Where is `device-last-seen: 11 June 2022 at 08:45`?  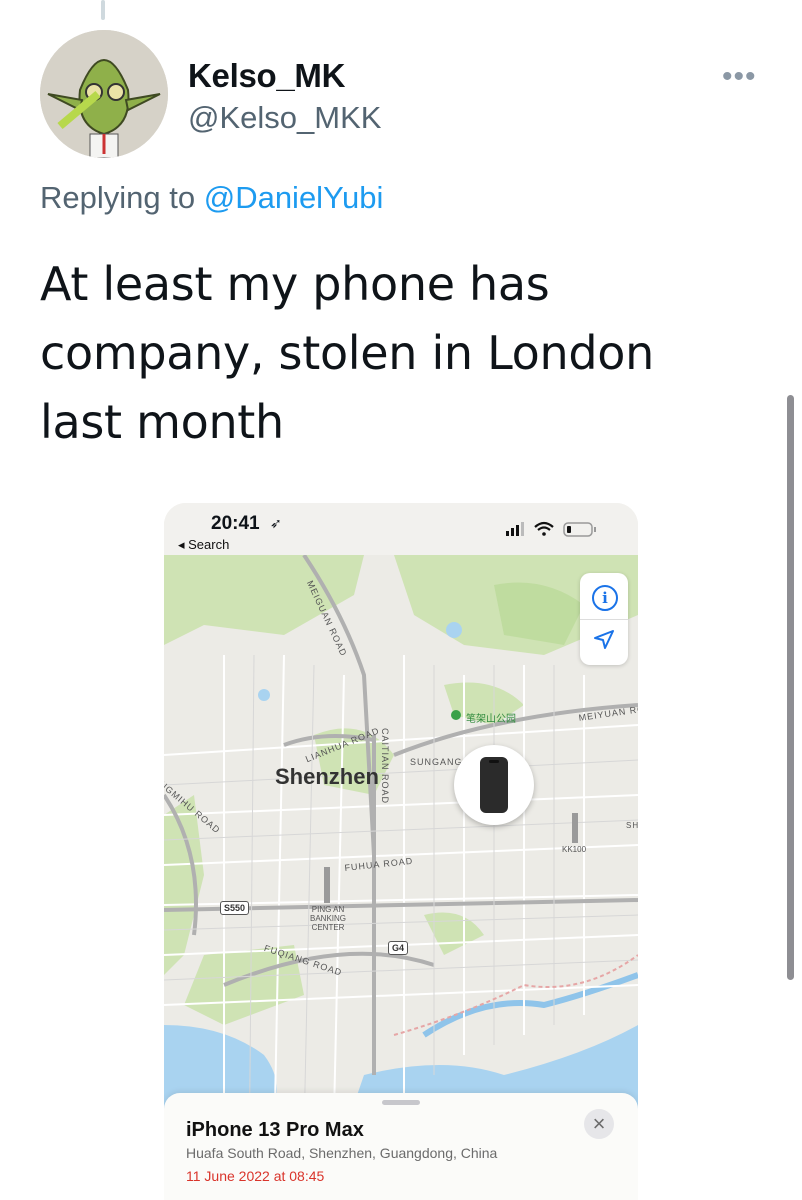 device-last-seen: 11 June 2022 at 08:45 is located at coordinates (255, 1176).